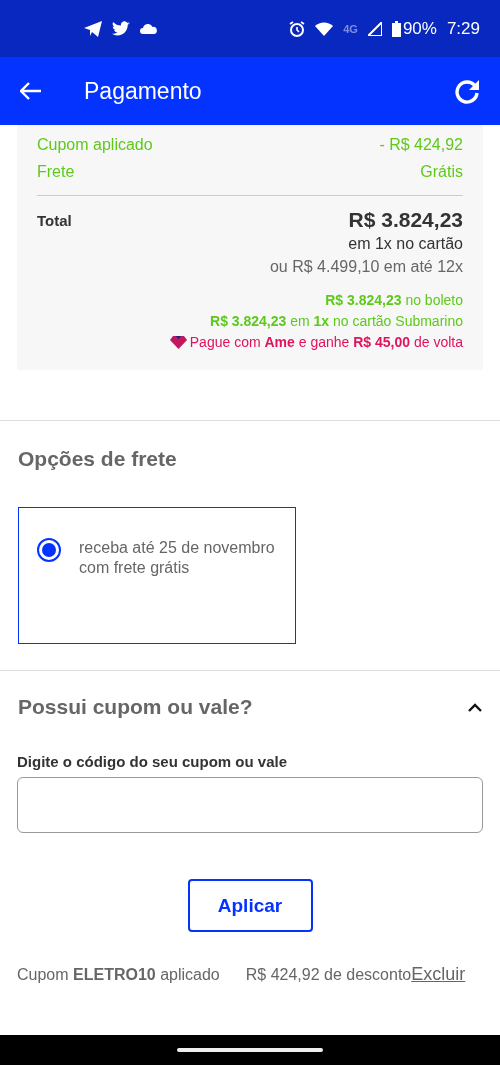 The width and height of the screenshot is (500, 1065). I want to click on section-title: Opções de frete, so click(97, 458).